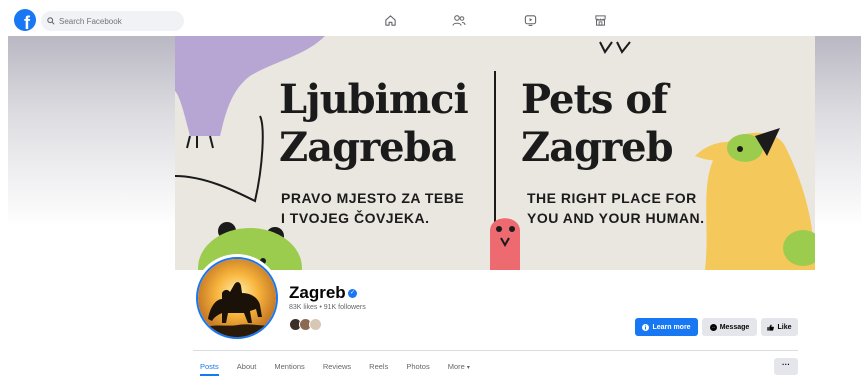 The image size is (861, 379). I want to click on like-button: Like, so click(779, 327).